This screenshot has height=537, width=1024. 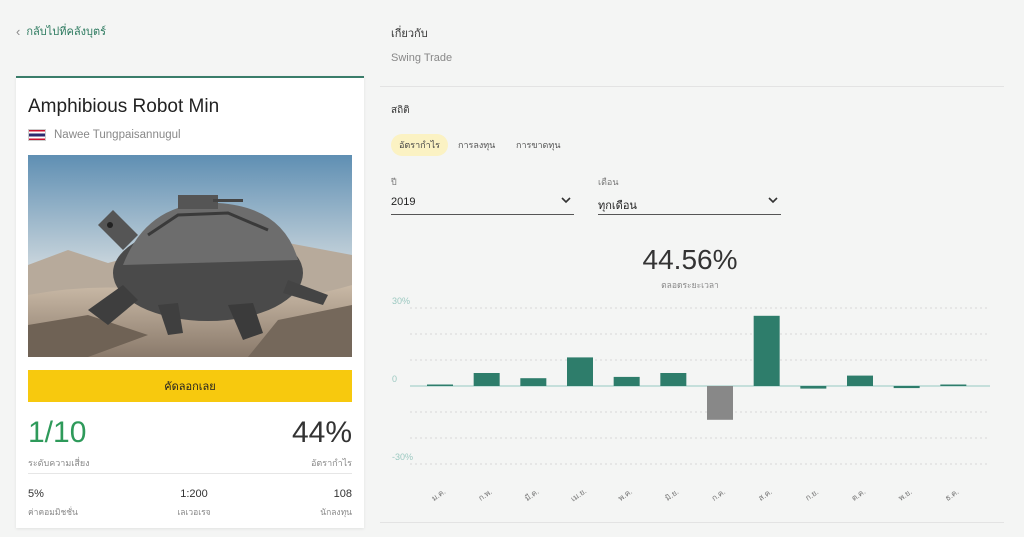 What do you see at coordinates (18, 31) in the screenshot?
I see `chevron-left-icon: ‹` at bounding box center [18, 31].